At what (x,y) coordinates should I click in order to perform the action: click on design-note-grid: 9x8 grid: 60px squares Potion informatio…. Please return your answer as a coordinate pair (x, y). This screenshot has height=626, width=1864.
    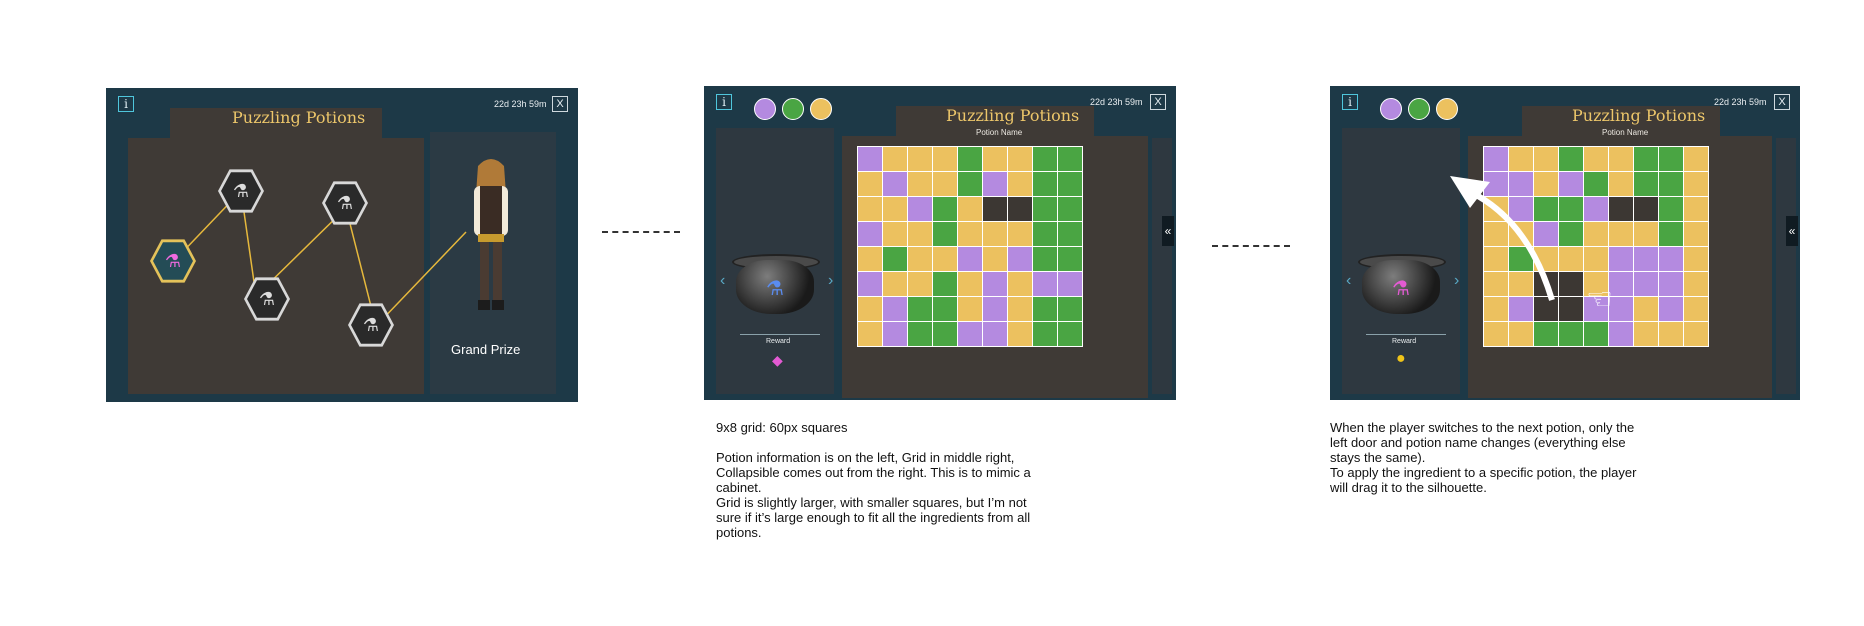
    Looking at the image, I should click on (873, 480).